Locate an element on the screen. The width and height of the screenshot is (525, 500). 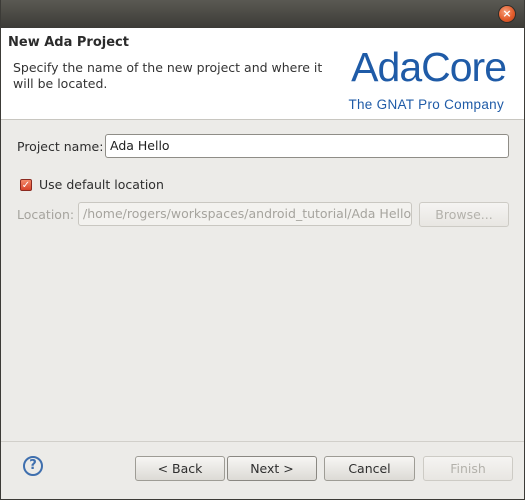
cancel-button: Cancel is located at coordinates (369, 468).